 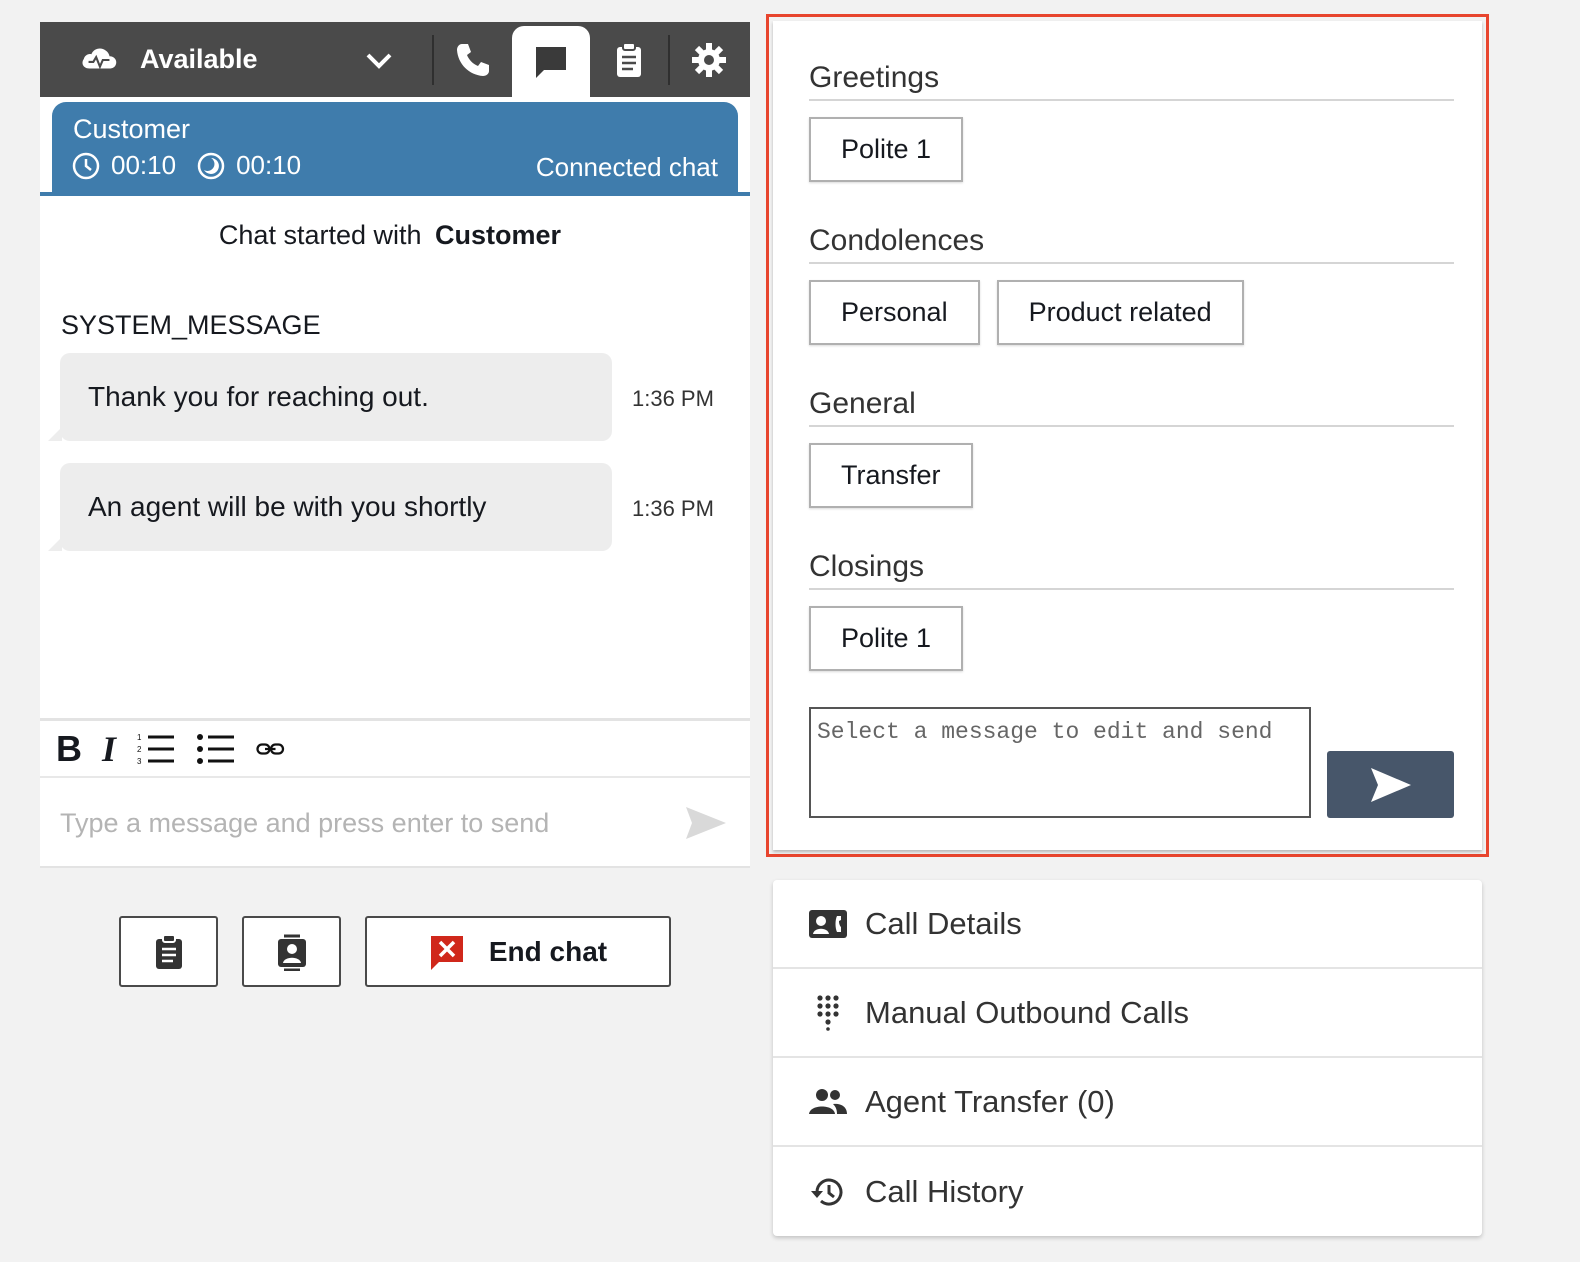 I want to click on chat-icon, so click(x=551, y=62).